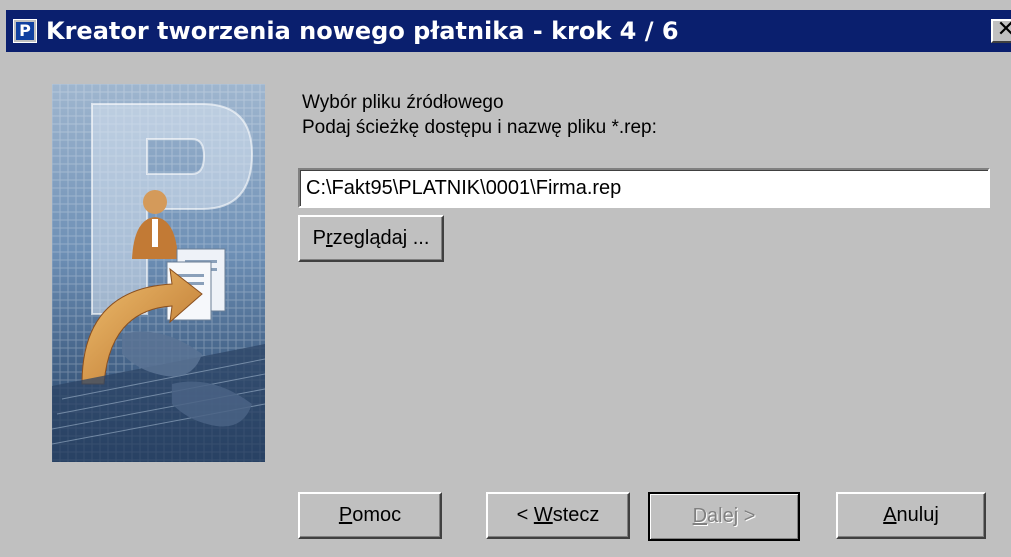 The width and height of the screenshot is (1011, 557). I want to click on back-label: stecz, so click(576, 515).